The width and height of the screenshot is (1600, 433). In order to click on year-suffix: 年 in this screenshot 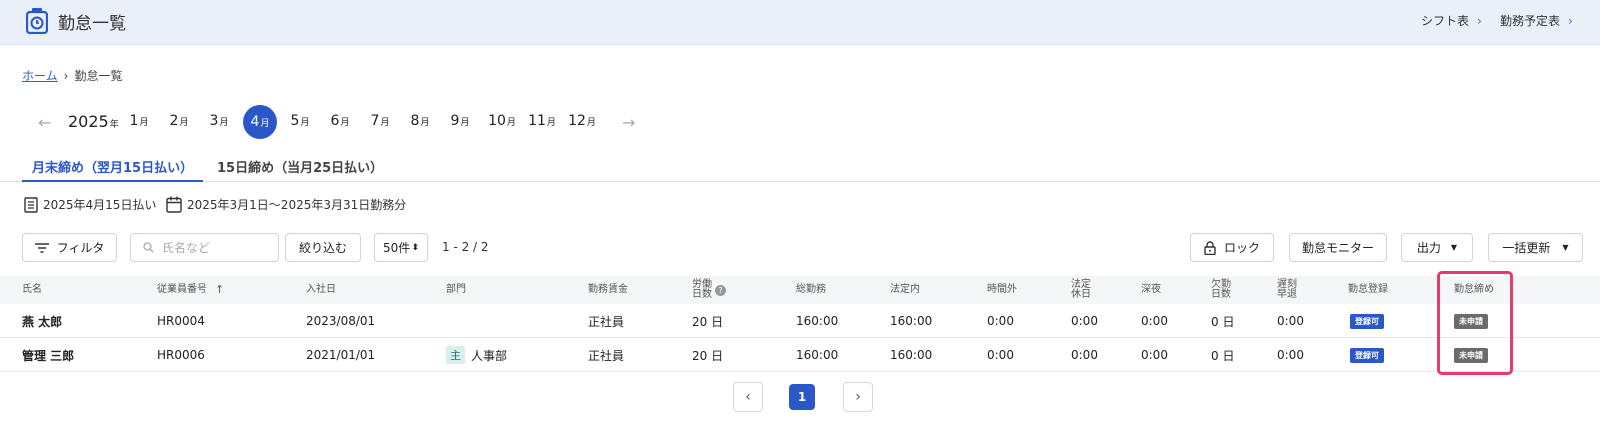, I will do `click(114, 125)`.